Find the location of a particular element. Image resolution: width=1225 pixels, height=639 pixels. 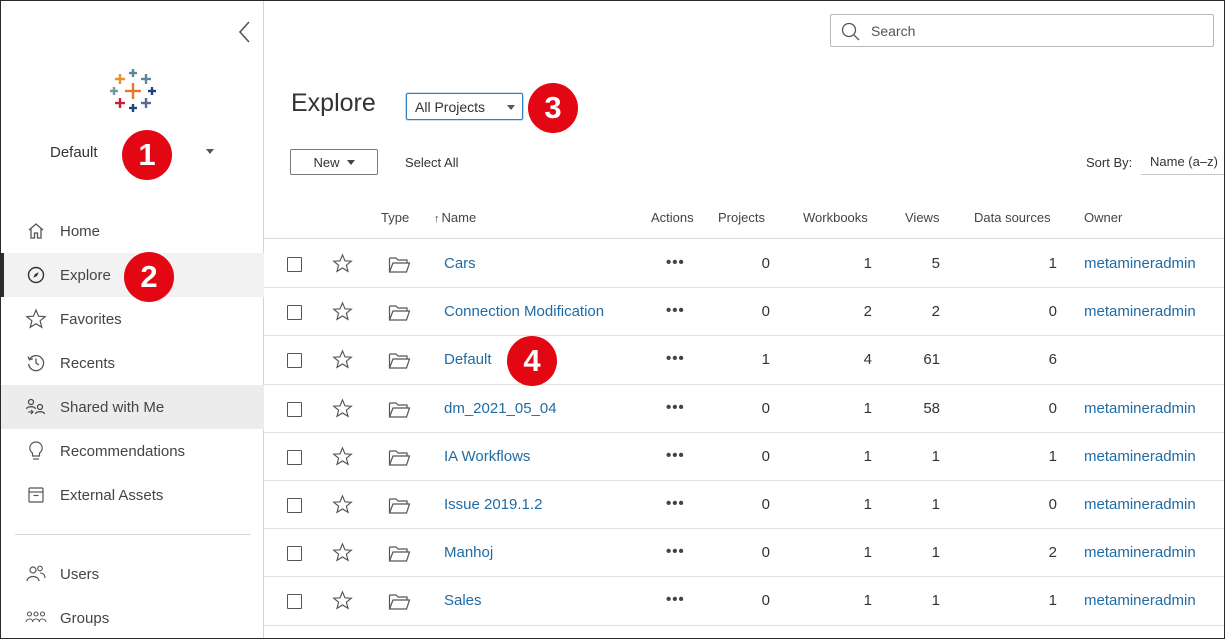

column-header-owner: Owner is located at coordinates (1103, 217).